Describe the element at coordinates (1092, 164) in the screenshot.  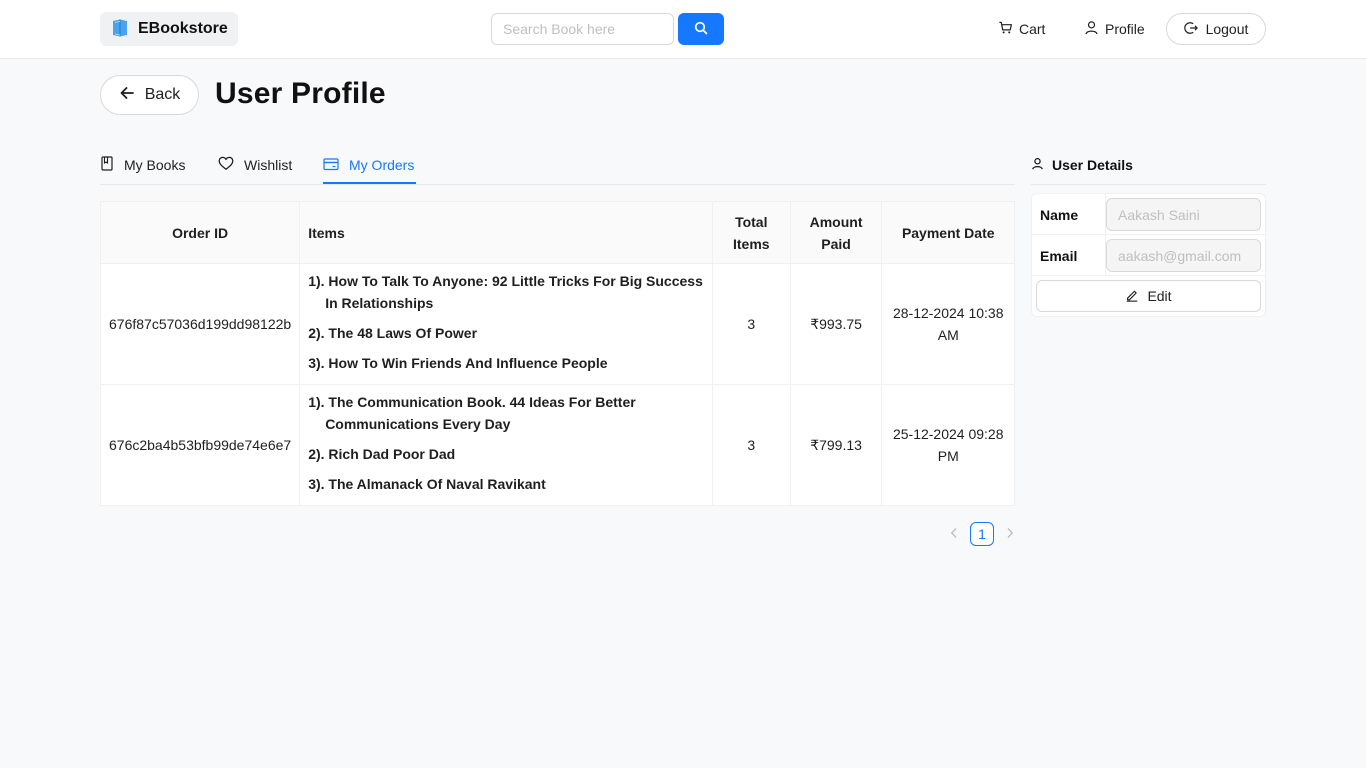
I see `user-details-title: User Details` at that location.